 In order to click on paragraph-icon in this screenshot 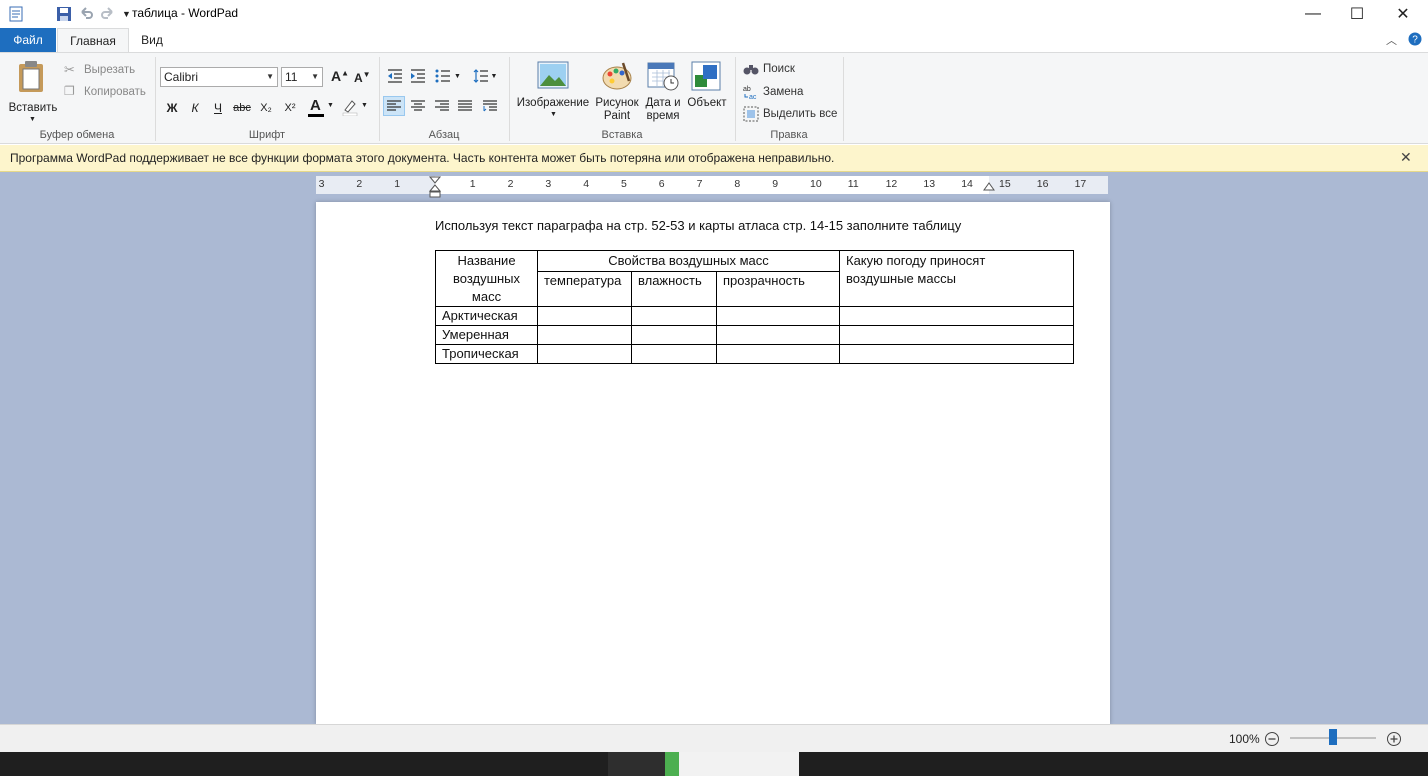, I will do `click(490, 106)`.